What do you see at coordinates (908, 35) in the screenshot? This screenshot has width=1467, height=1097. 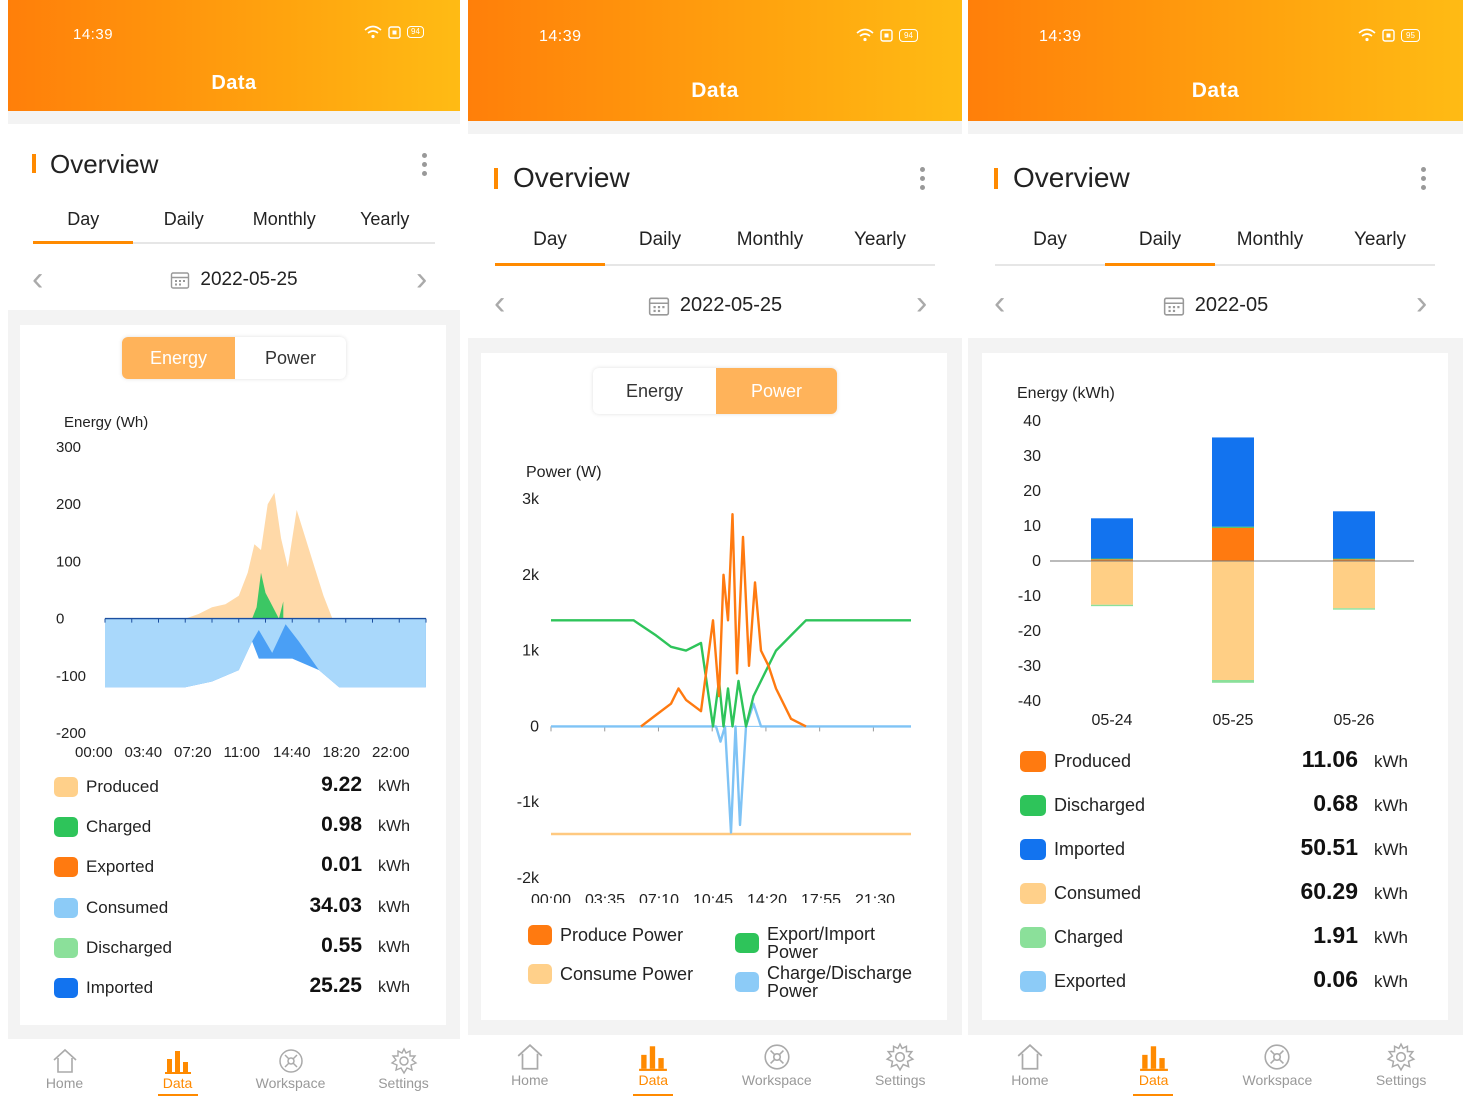 I see `battery-icon: 94` at bounding box center [908, 35].